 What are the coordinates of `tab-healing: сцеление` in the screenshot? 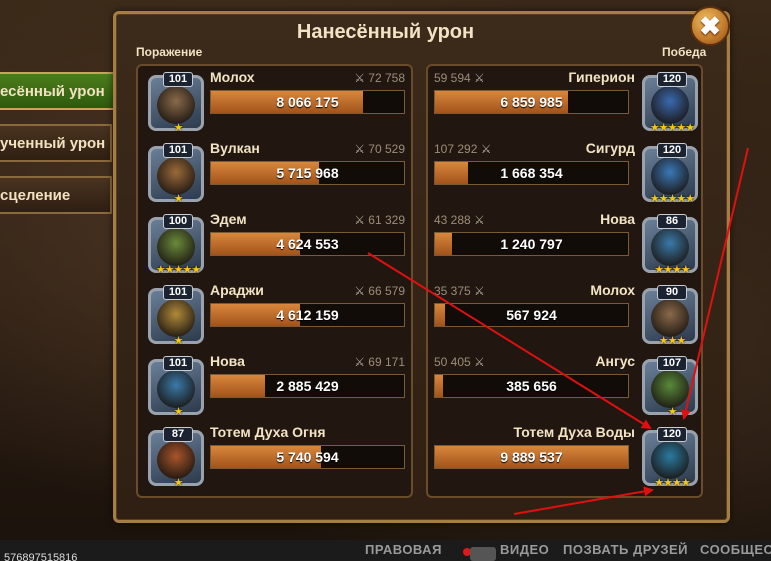 It's located at (56, 195).